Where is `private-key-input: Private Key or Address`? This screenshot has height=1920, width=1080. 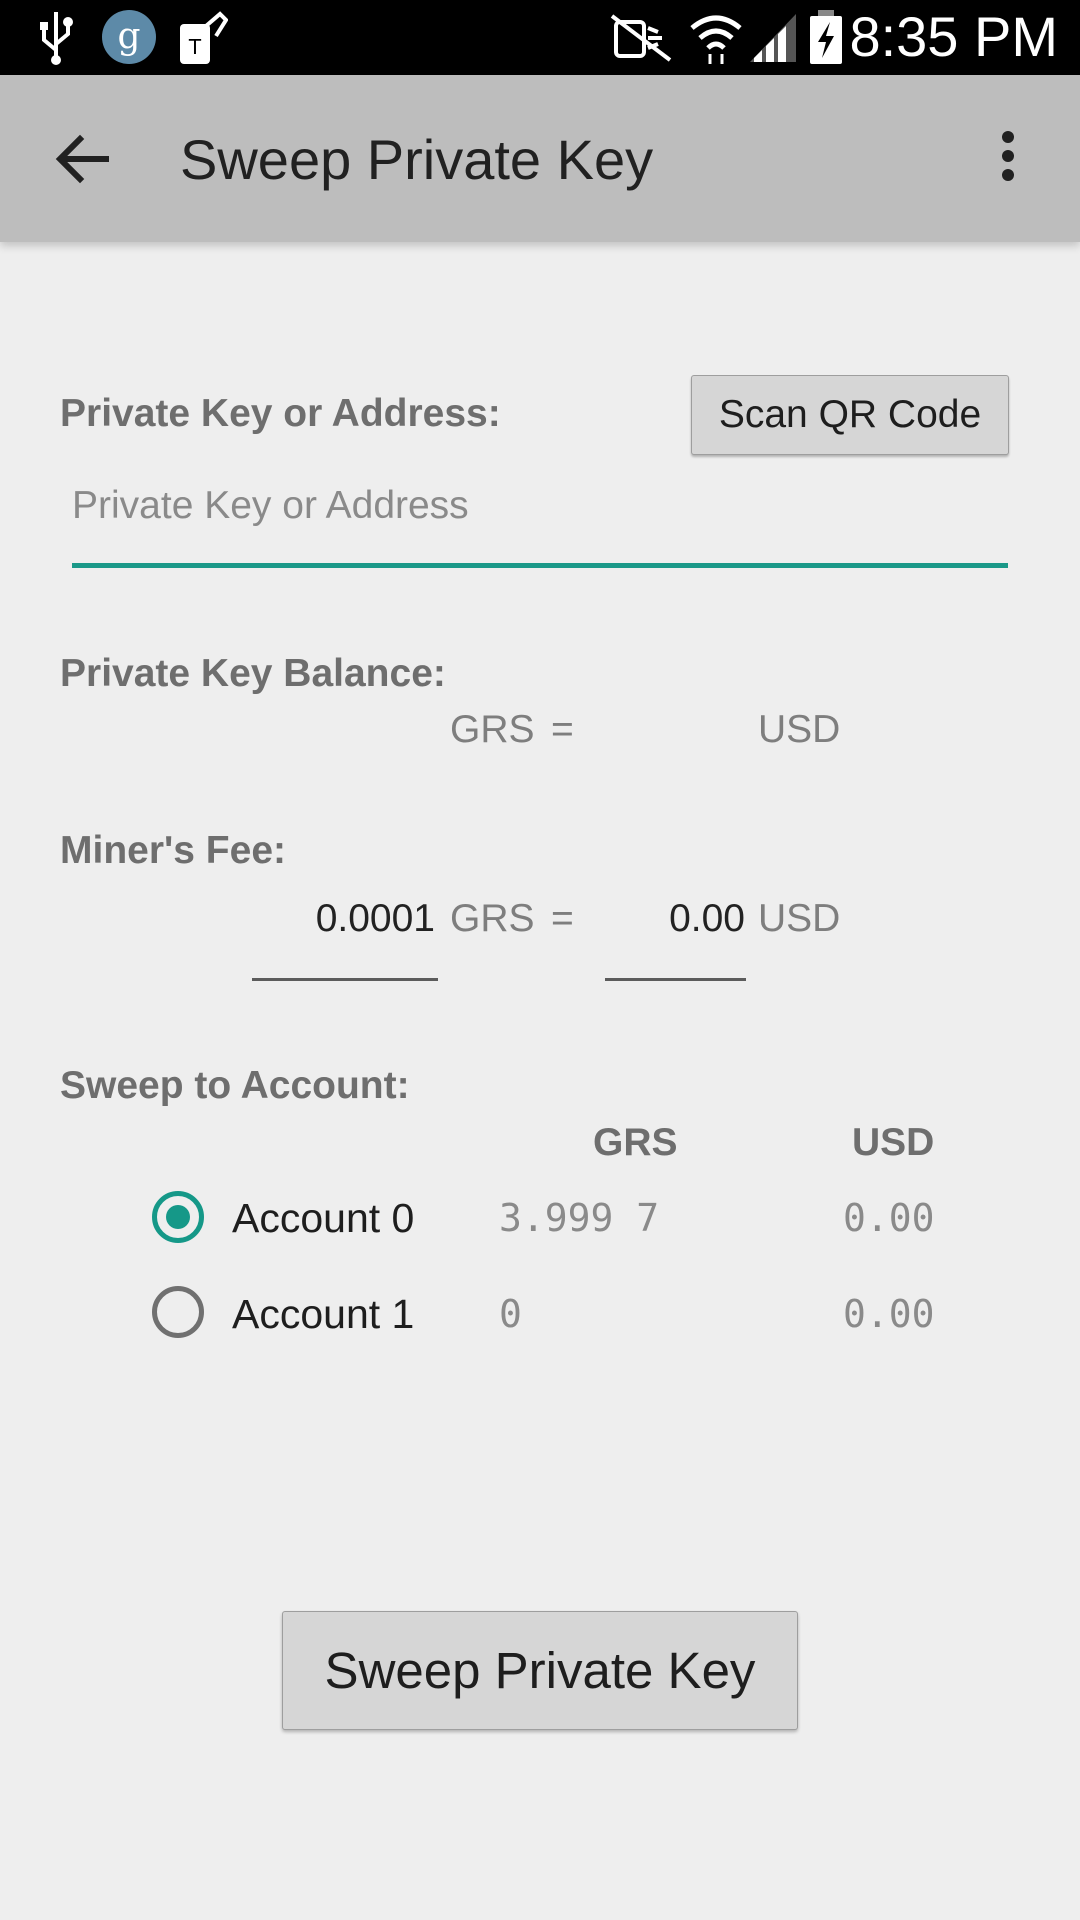 private-key-input: Private Key or Address is located at coordinates (540, 524).